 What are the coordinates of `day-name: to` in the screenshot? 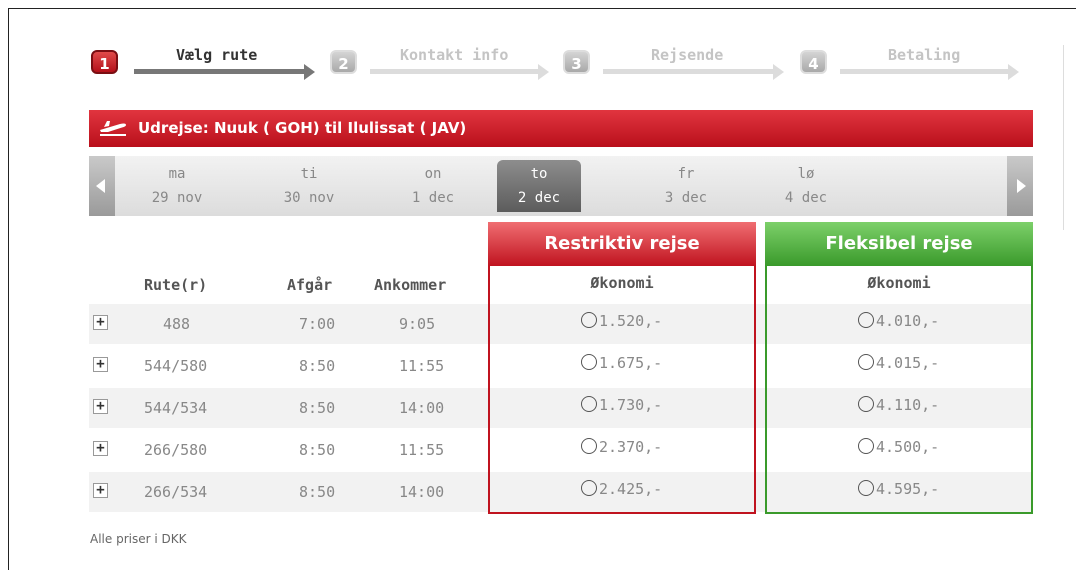 It's located at (539, 174).